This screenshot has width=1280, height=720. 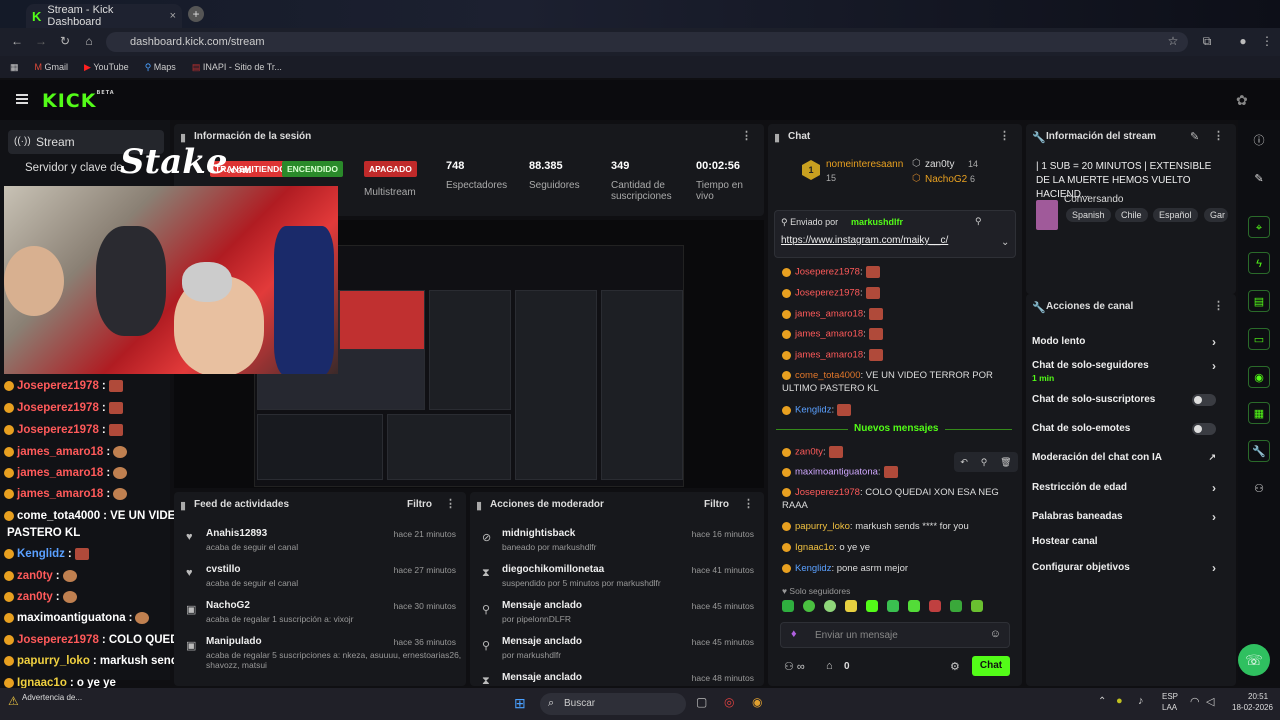 I want to click on info-rail-icon: ⓘ, so click(x=1259, y=141).